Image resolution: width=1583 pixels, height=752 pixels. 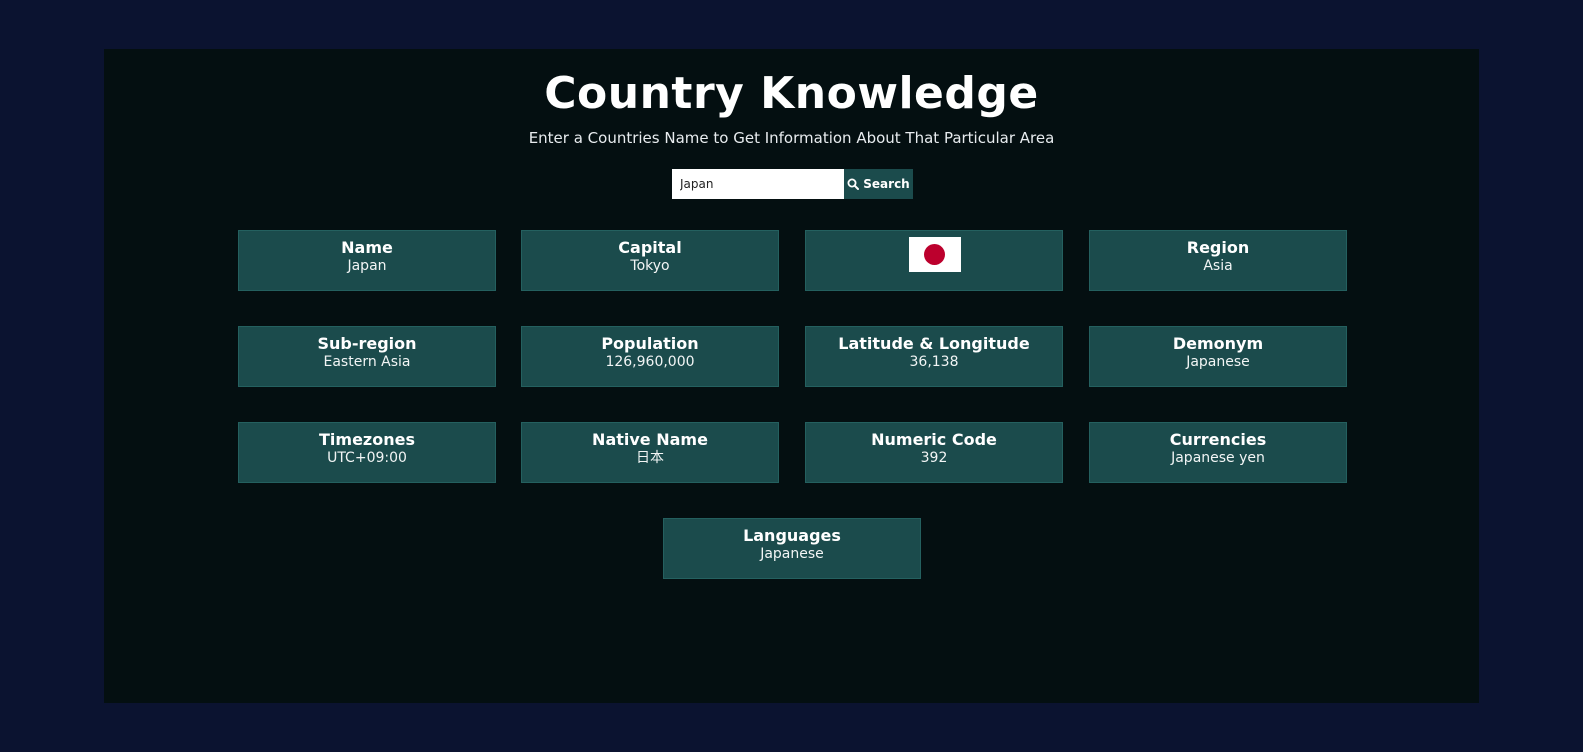 I want to click on card-title: Capital, so click(x=650, y=247).